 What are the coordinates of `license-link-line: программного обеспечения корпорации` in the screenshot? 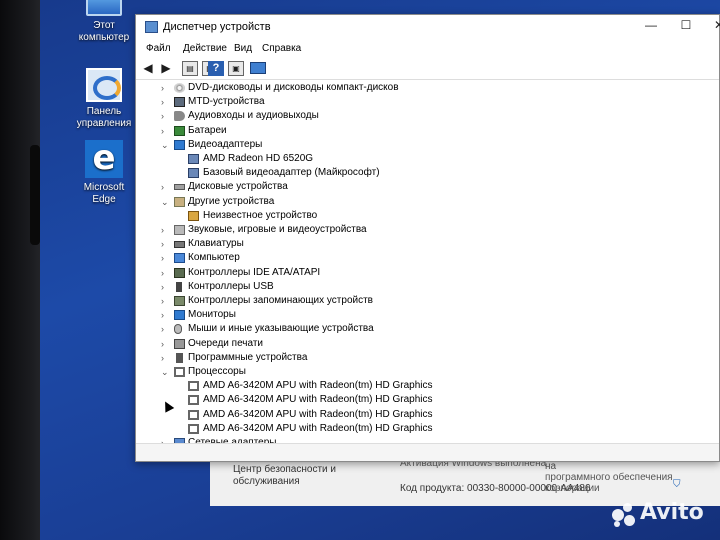 It's located at (609, 483).